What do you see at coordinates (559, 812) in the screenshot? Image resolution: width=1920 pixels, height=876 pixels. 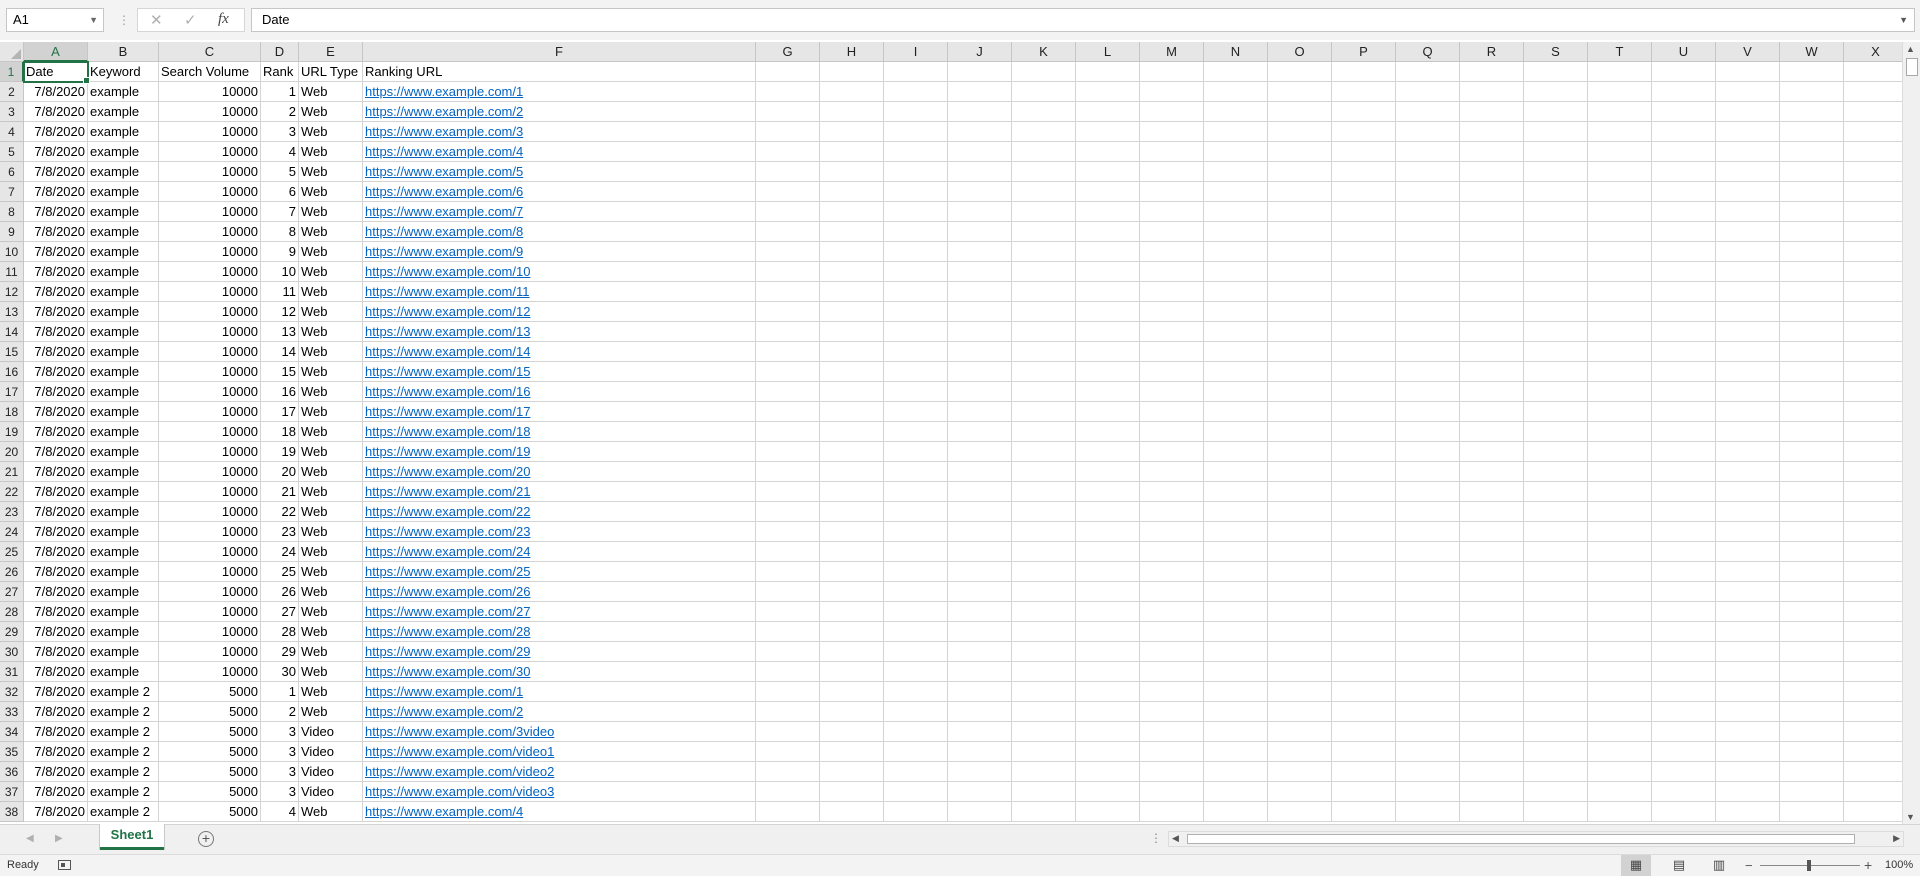 I see `cell: https://www.example.com/4` at bounding box center [559, 812].